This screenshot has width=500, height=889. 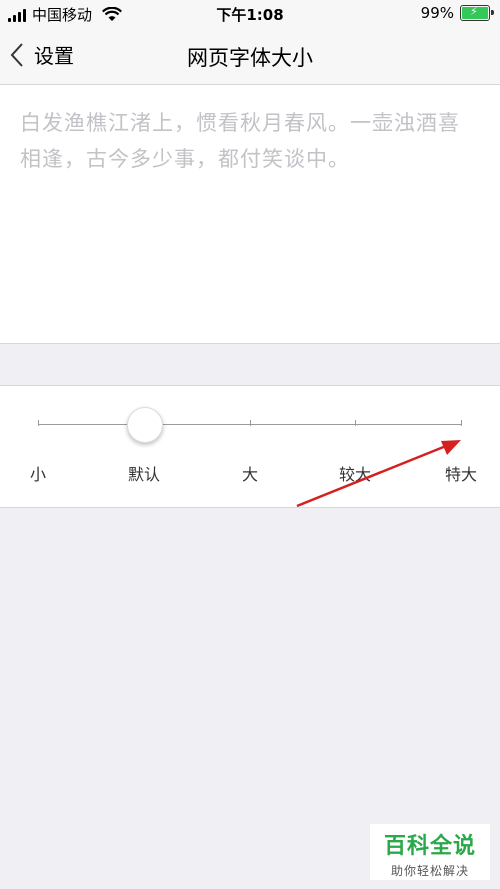 I want to click on watermark-logo: 百科全说 助你轻松解决, so click(x=430, y=852).